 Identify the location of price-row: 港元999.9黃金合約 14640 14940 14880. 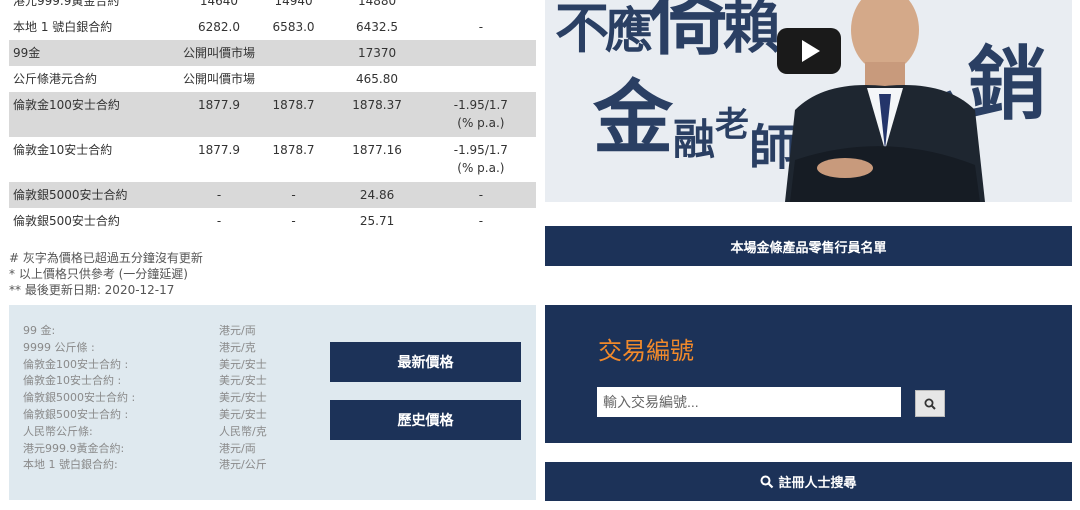
(272, 7).